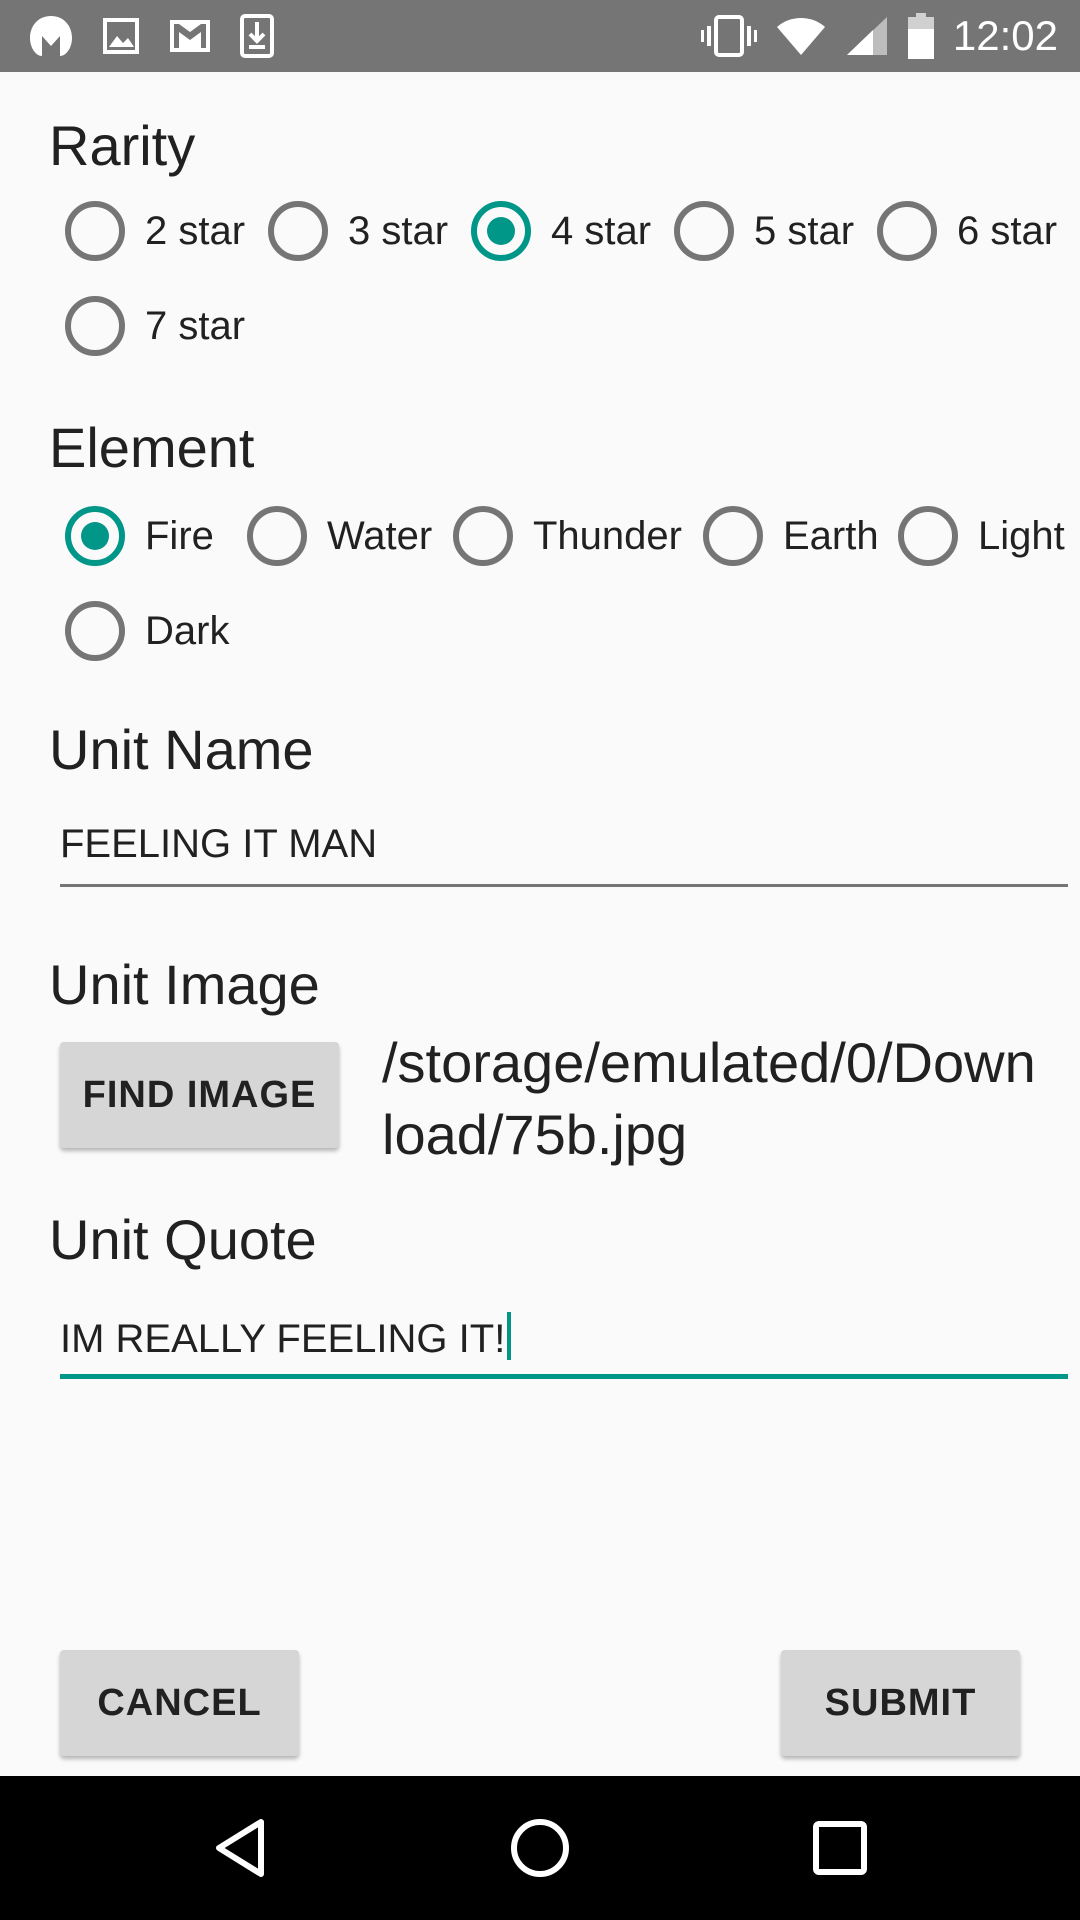 Image resolution: width=1080 pixels, height=1920 pixels. I want to click on submit-button: SUBMIT, so click(900, 1703).